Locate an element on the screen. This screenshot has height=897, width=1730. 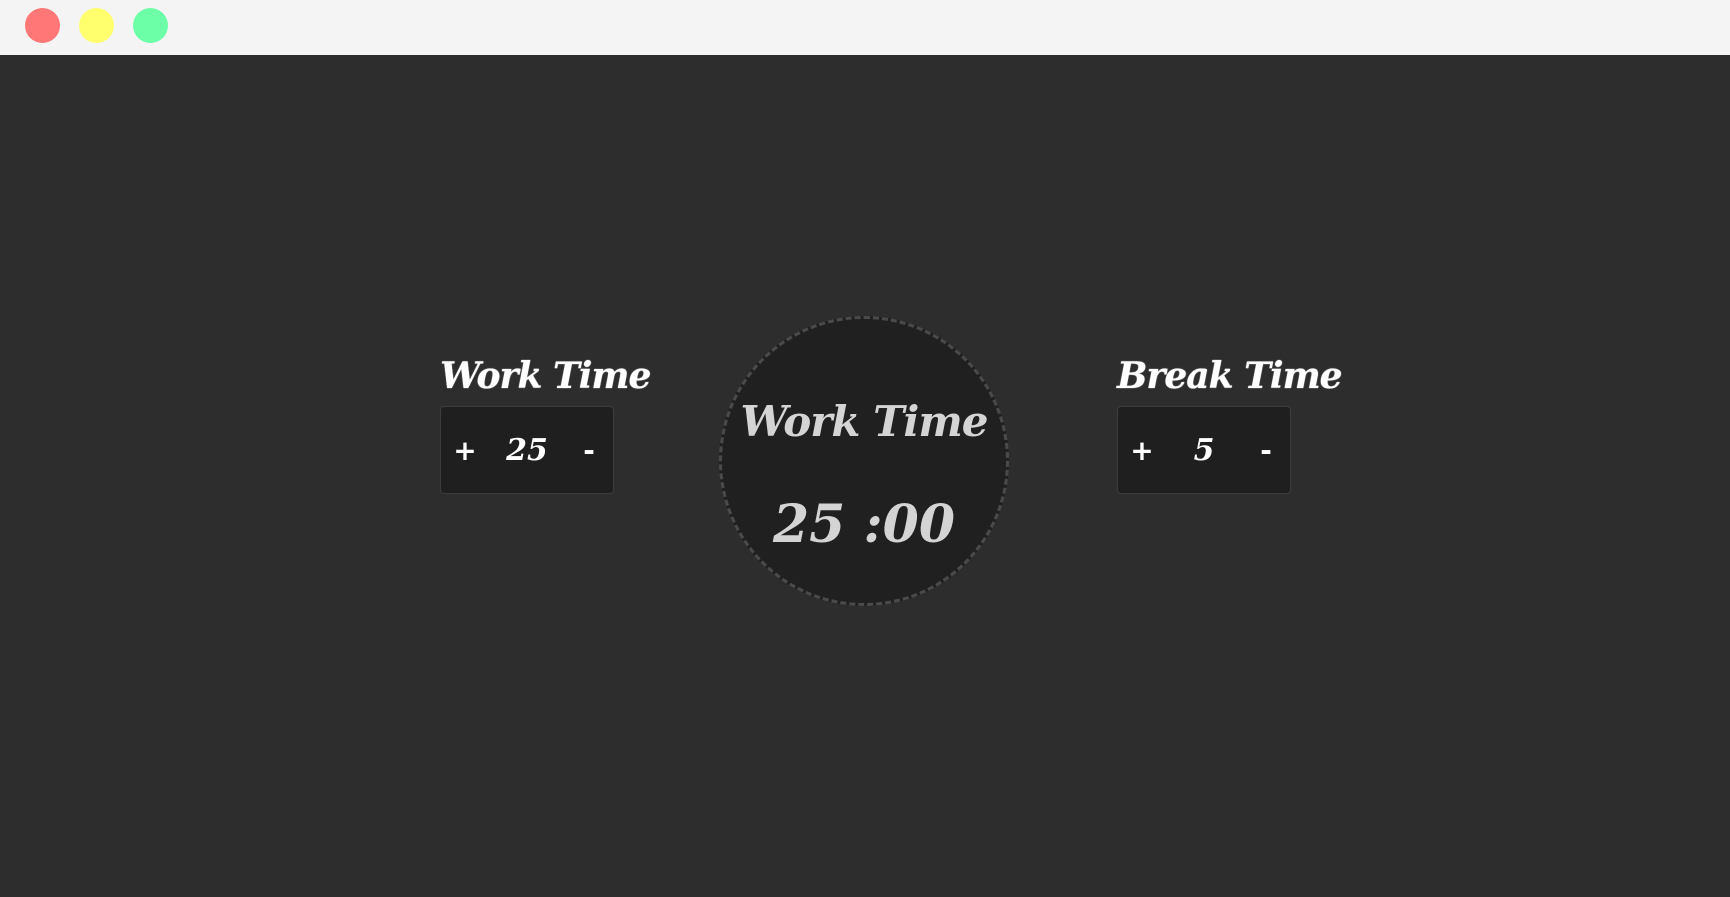
window-titlebar is located at coordinates (865, 27).